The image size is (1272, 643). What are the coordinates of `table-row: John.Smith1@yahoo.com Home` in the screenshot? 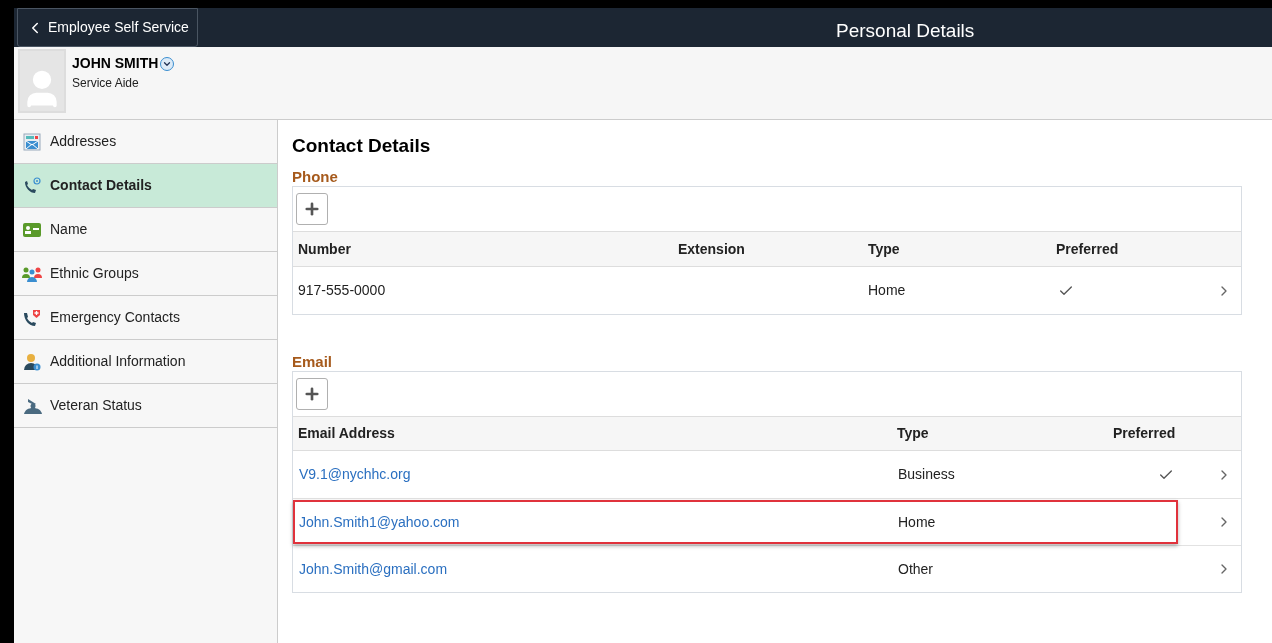 It's located at (767, 521).